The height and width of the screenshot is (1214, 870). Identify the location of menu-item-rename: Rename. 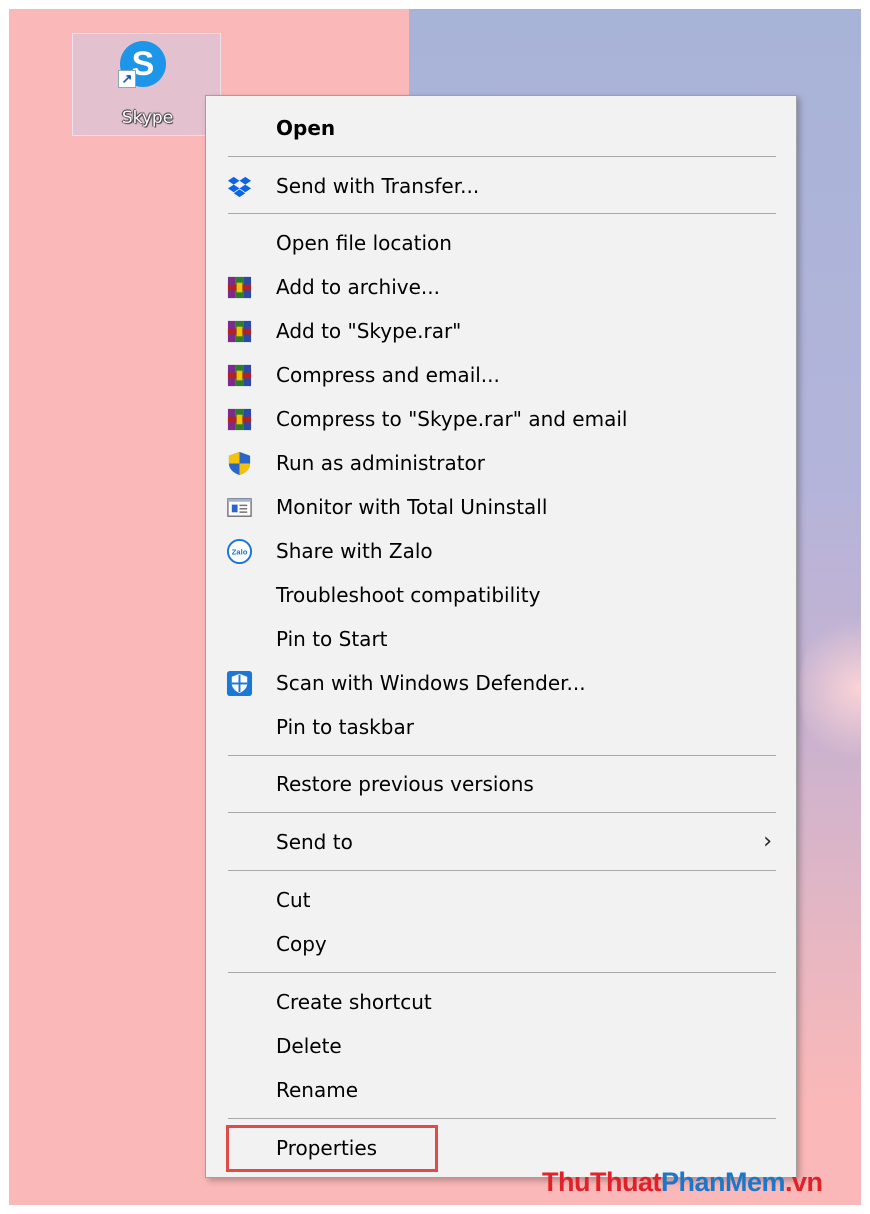
(501, 1090).